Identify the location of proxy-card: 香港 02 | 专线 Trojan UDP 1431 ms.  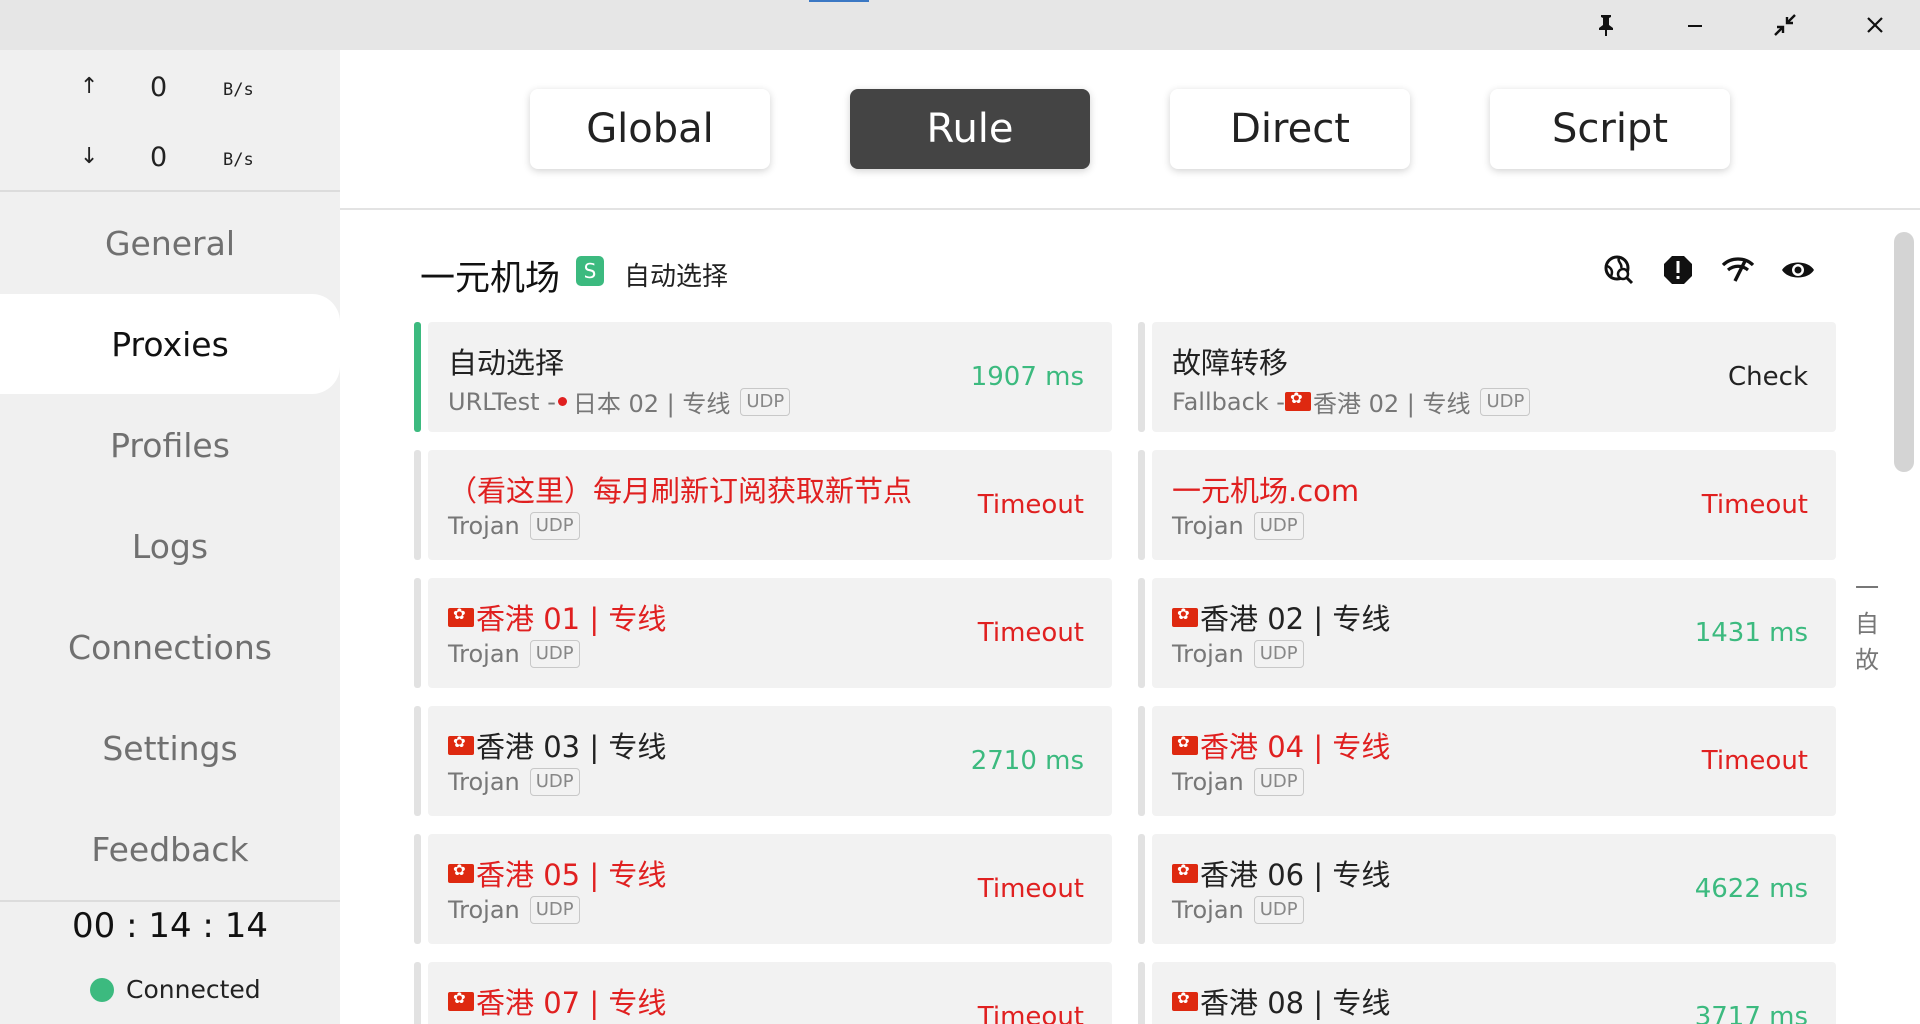
(1487, 633).